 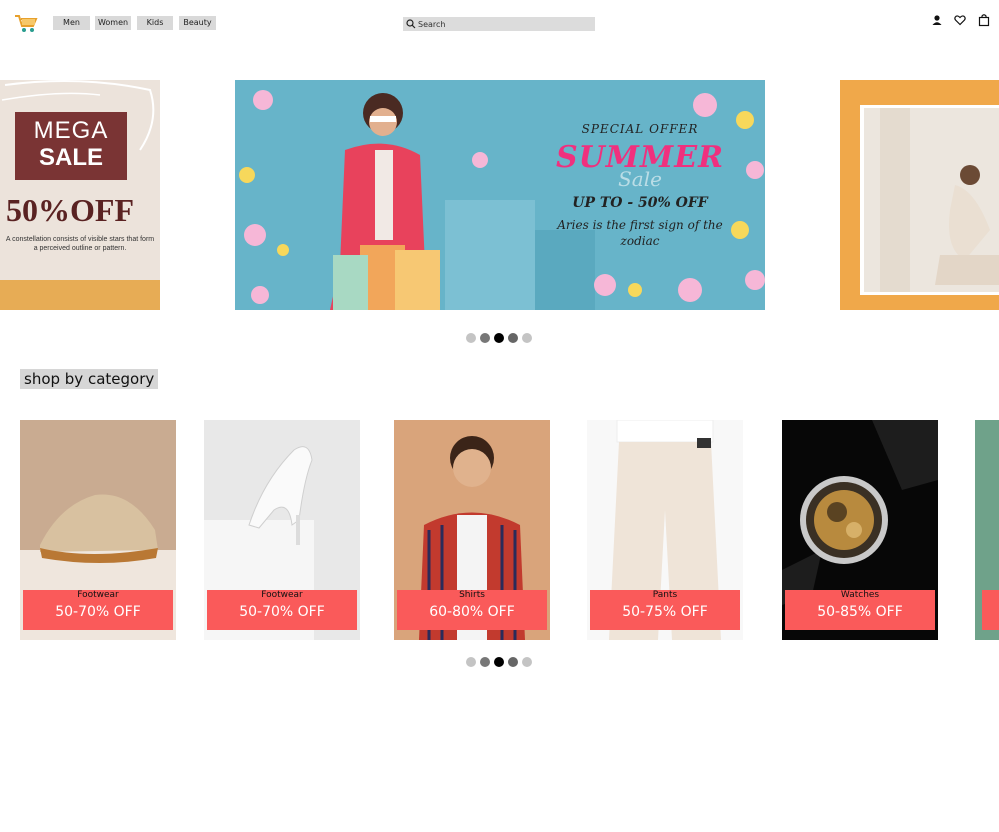 I want to click on category-label: Watches 50-85% OFF, so click(x=860, y=610).